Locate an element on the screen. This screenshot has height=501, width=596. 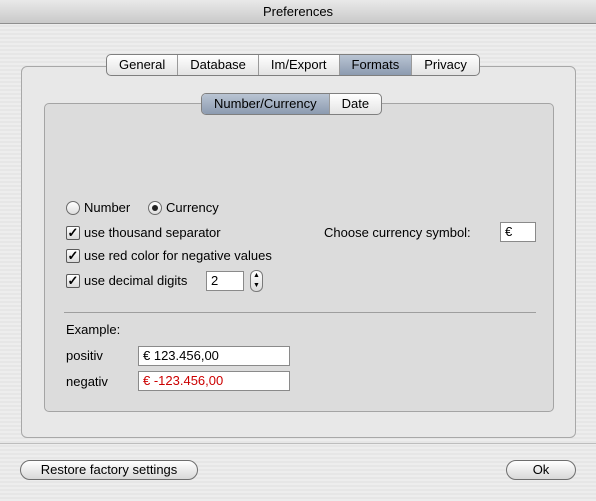
positive-example-field: € 123.456,00 is located at coordinates (214, 356).